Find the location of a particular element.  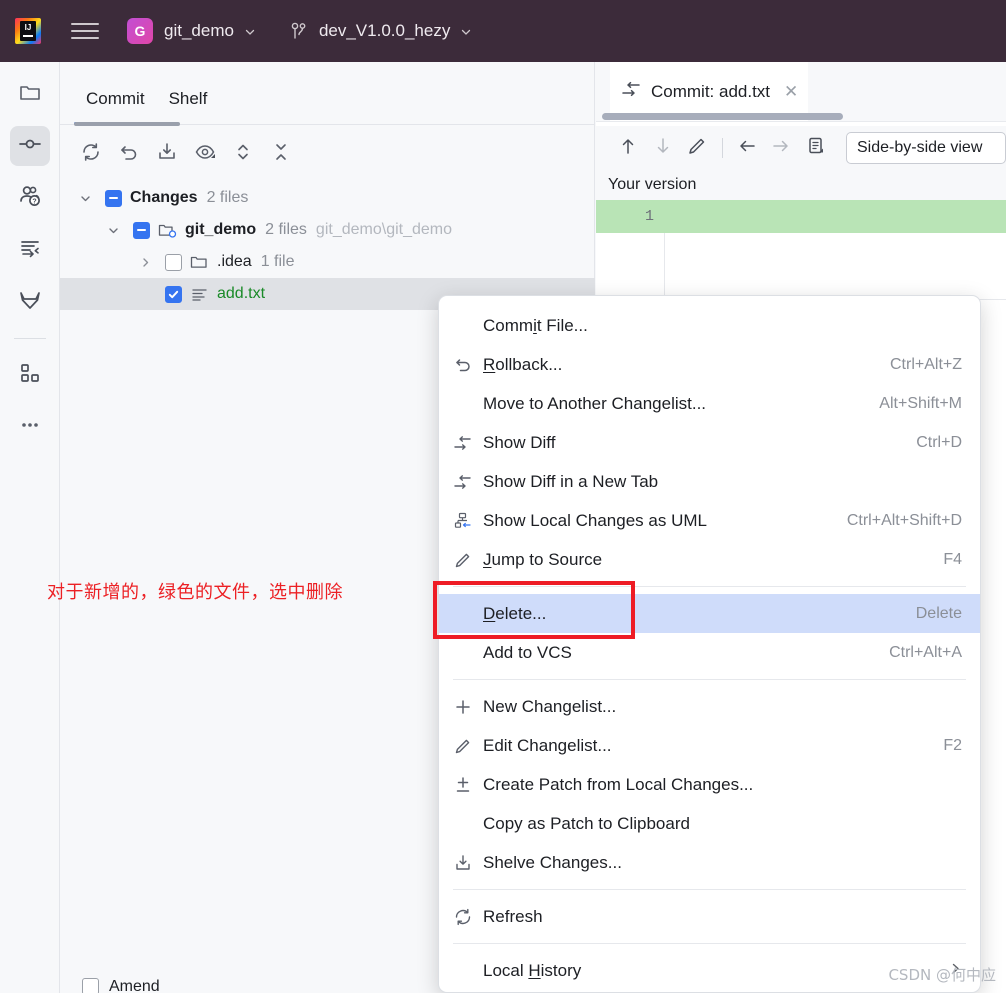

eye-icon is located at coordinates (205, 154).